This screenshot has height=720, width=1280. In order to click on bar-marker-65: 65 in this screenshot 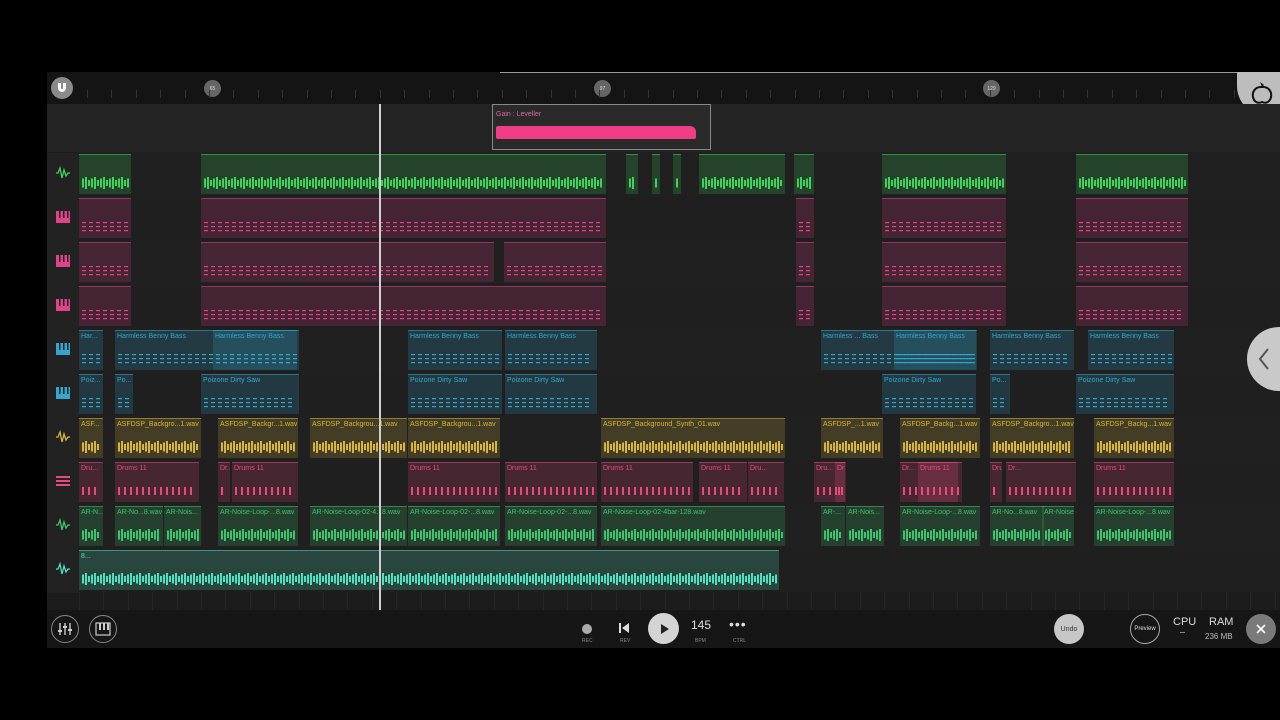, I will do `click(212, 88)`.